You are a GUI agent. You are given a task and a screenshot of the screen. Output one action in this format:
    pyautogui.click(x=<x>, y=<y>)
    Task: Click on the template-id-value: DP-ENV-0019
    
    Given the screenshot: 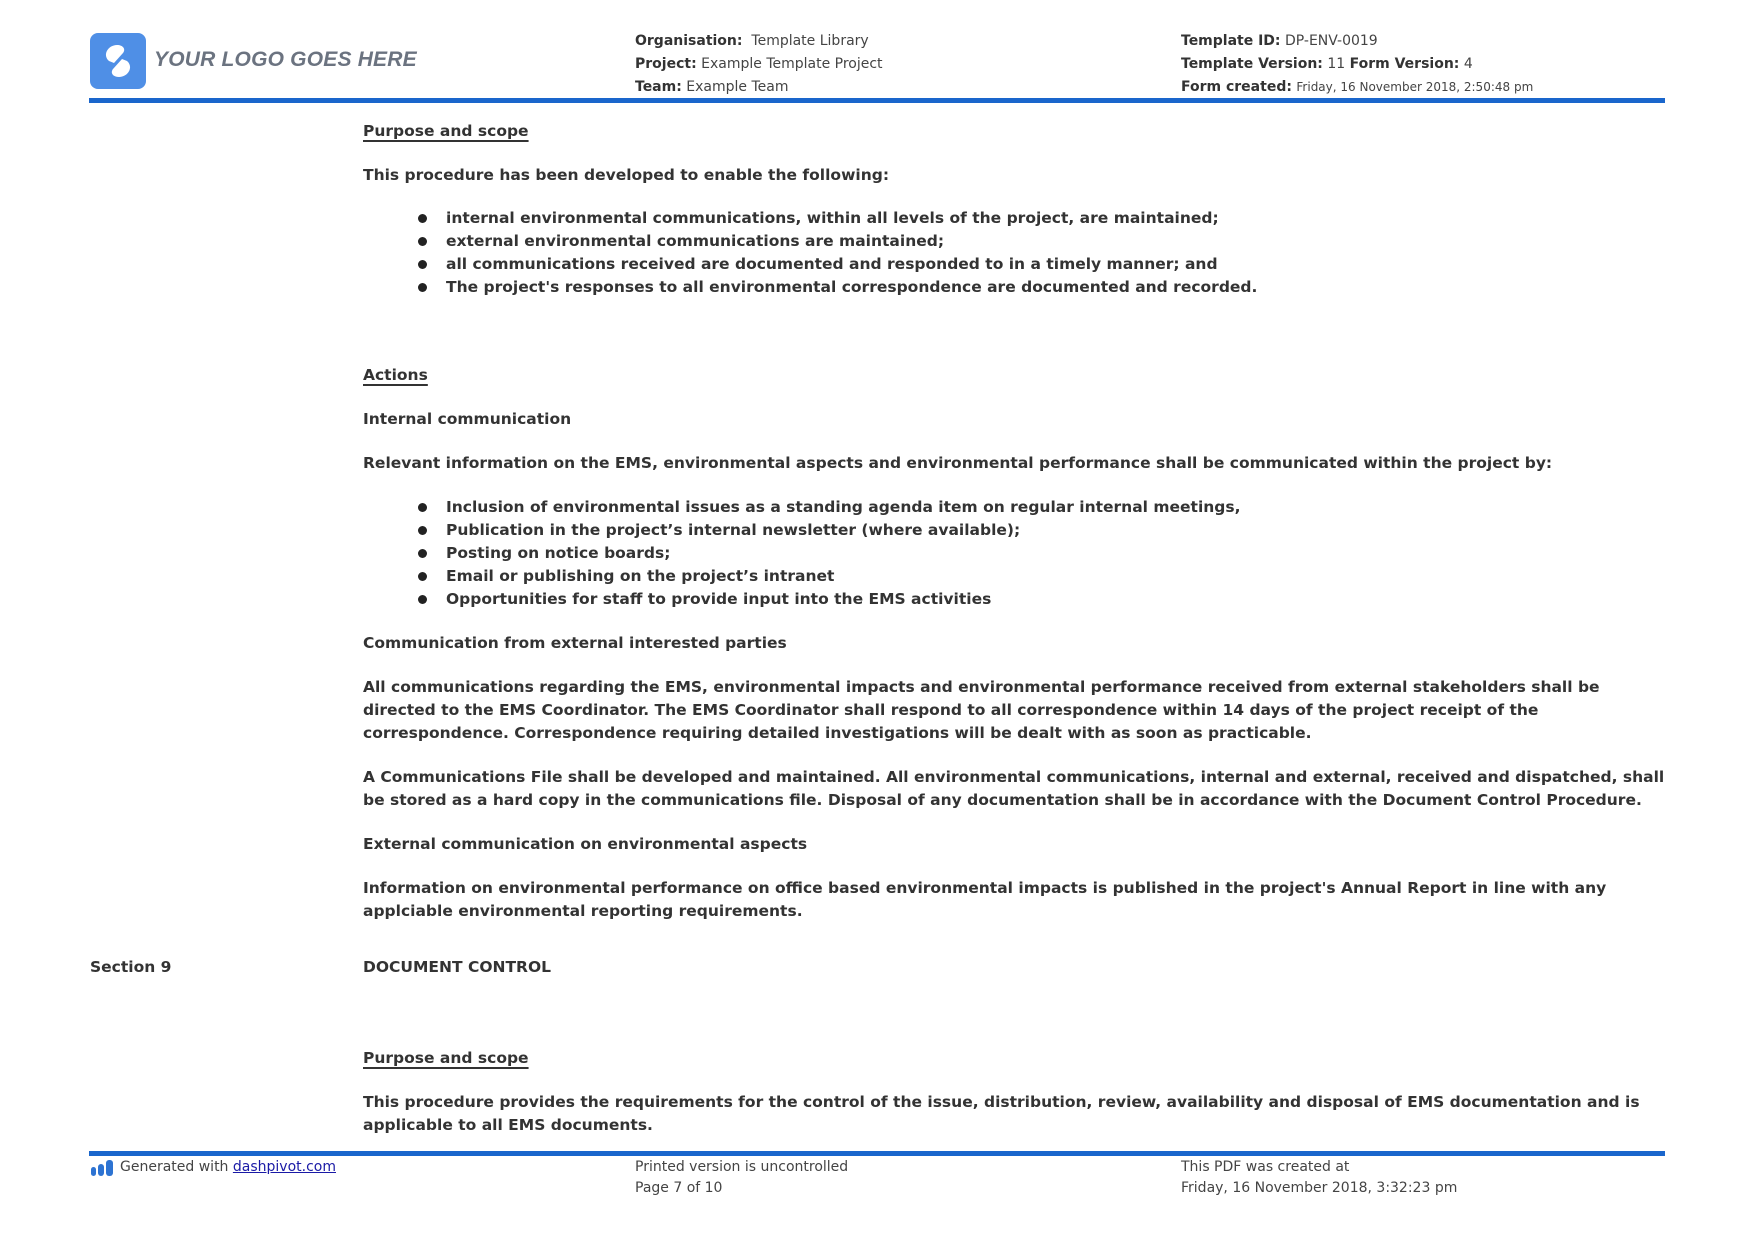 What is the action you would take?
    pyautogui.click(x=1331, y=41)
    